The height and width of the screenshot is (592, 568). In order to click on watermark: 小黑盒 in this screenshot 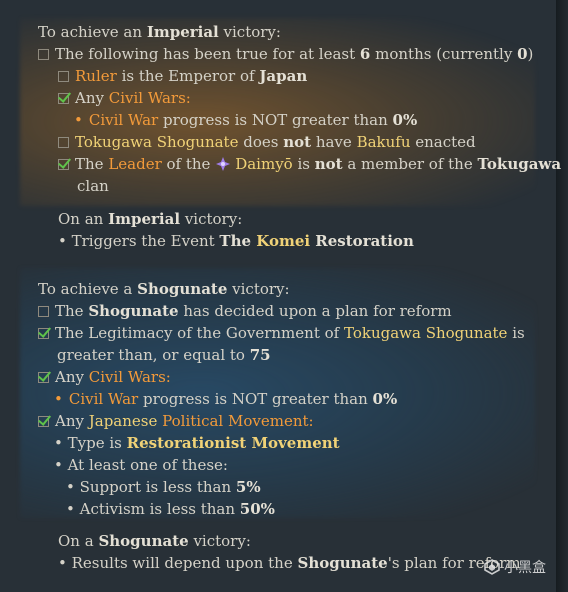, I will do `click(515, 567)`.